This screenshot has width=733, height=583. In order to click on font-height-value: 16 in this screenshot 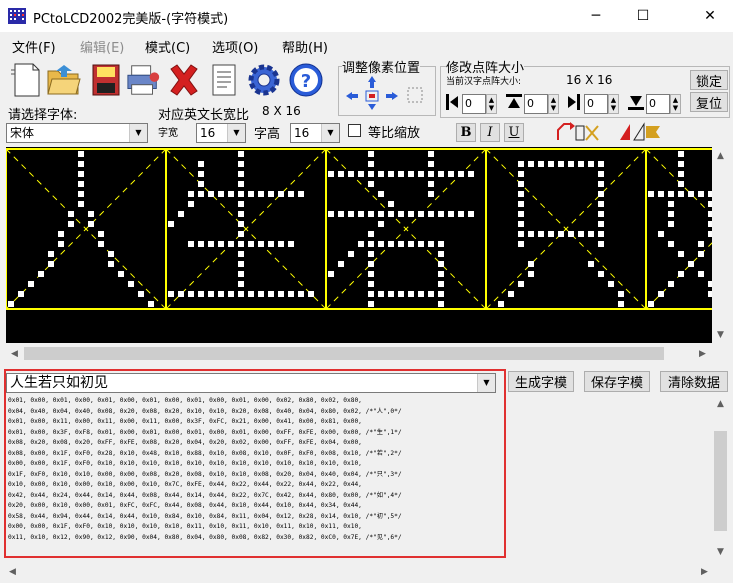, I will do `click(302, 133)`.